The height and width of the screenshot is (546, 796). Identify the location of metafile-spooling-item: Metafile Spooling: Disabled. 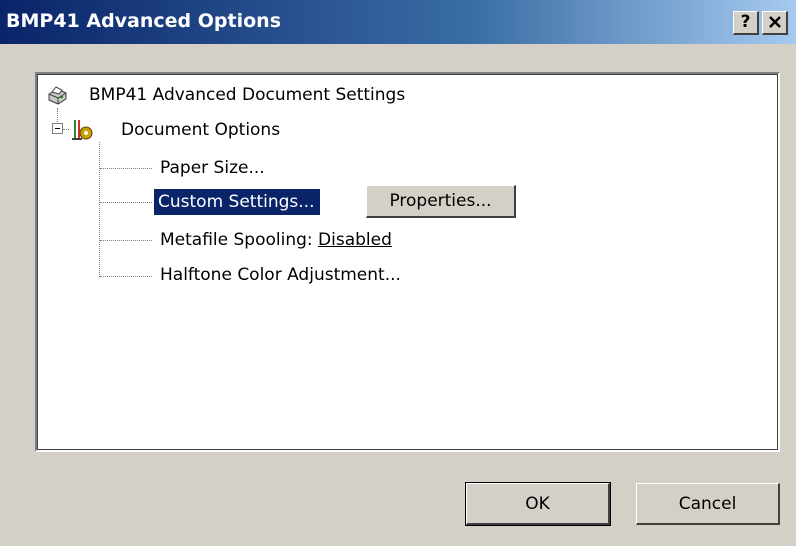
(276, 240).